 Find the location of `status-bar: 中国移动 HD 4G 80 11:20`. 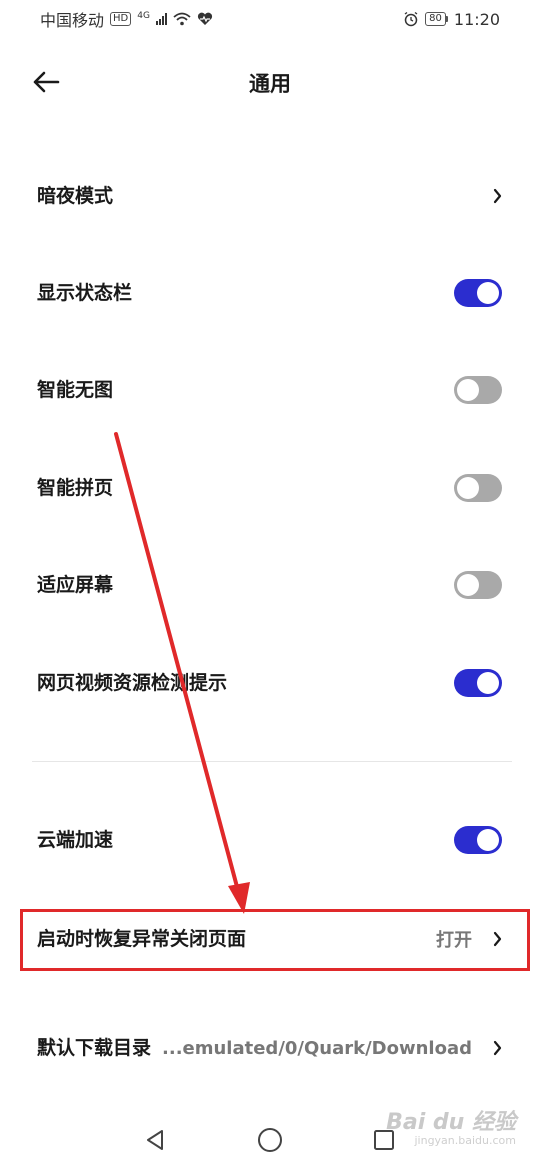

status-bar: 中国移动 HD 4G 80 11:20 is located at coordinates (270, 19).